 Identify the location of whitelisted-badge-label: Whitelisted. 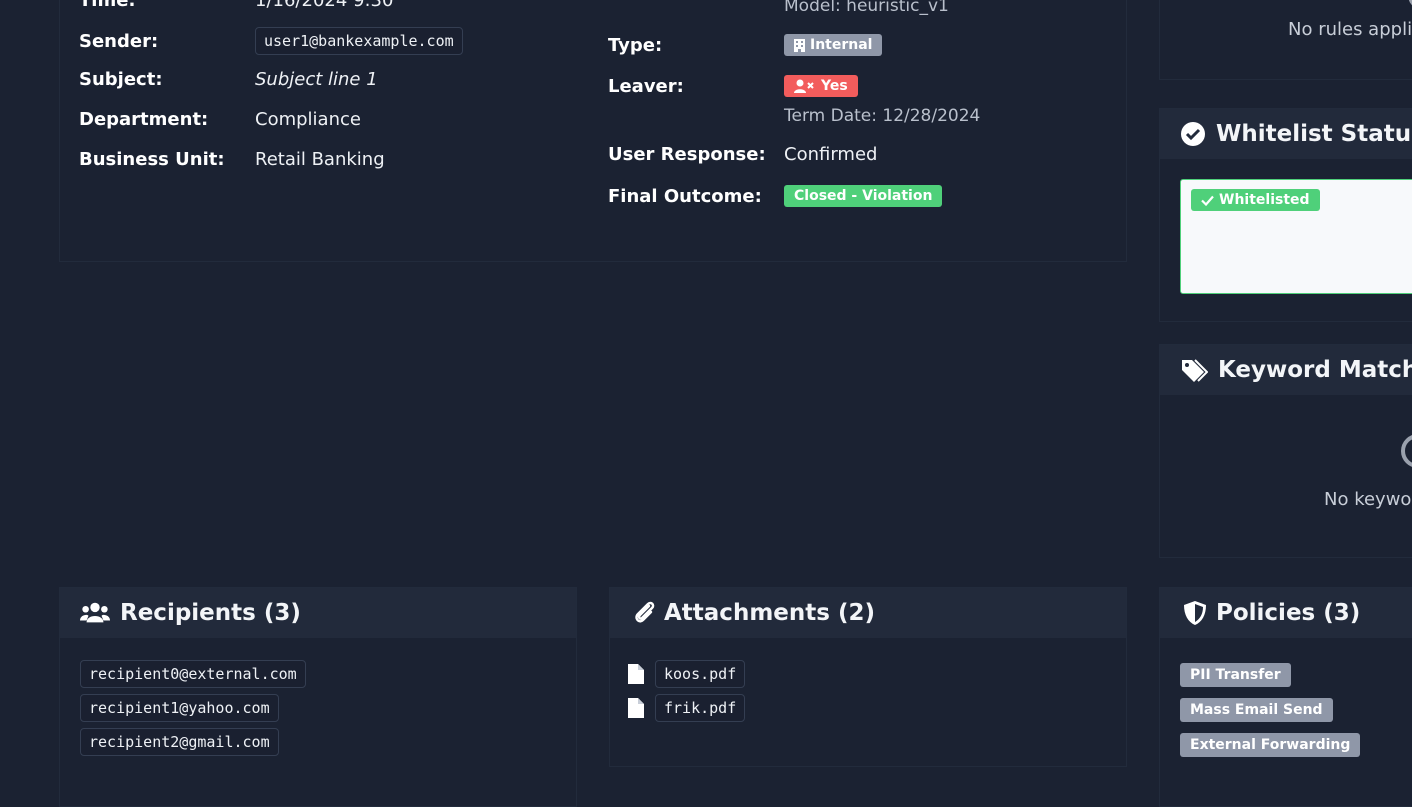
(1264, 200).